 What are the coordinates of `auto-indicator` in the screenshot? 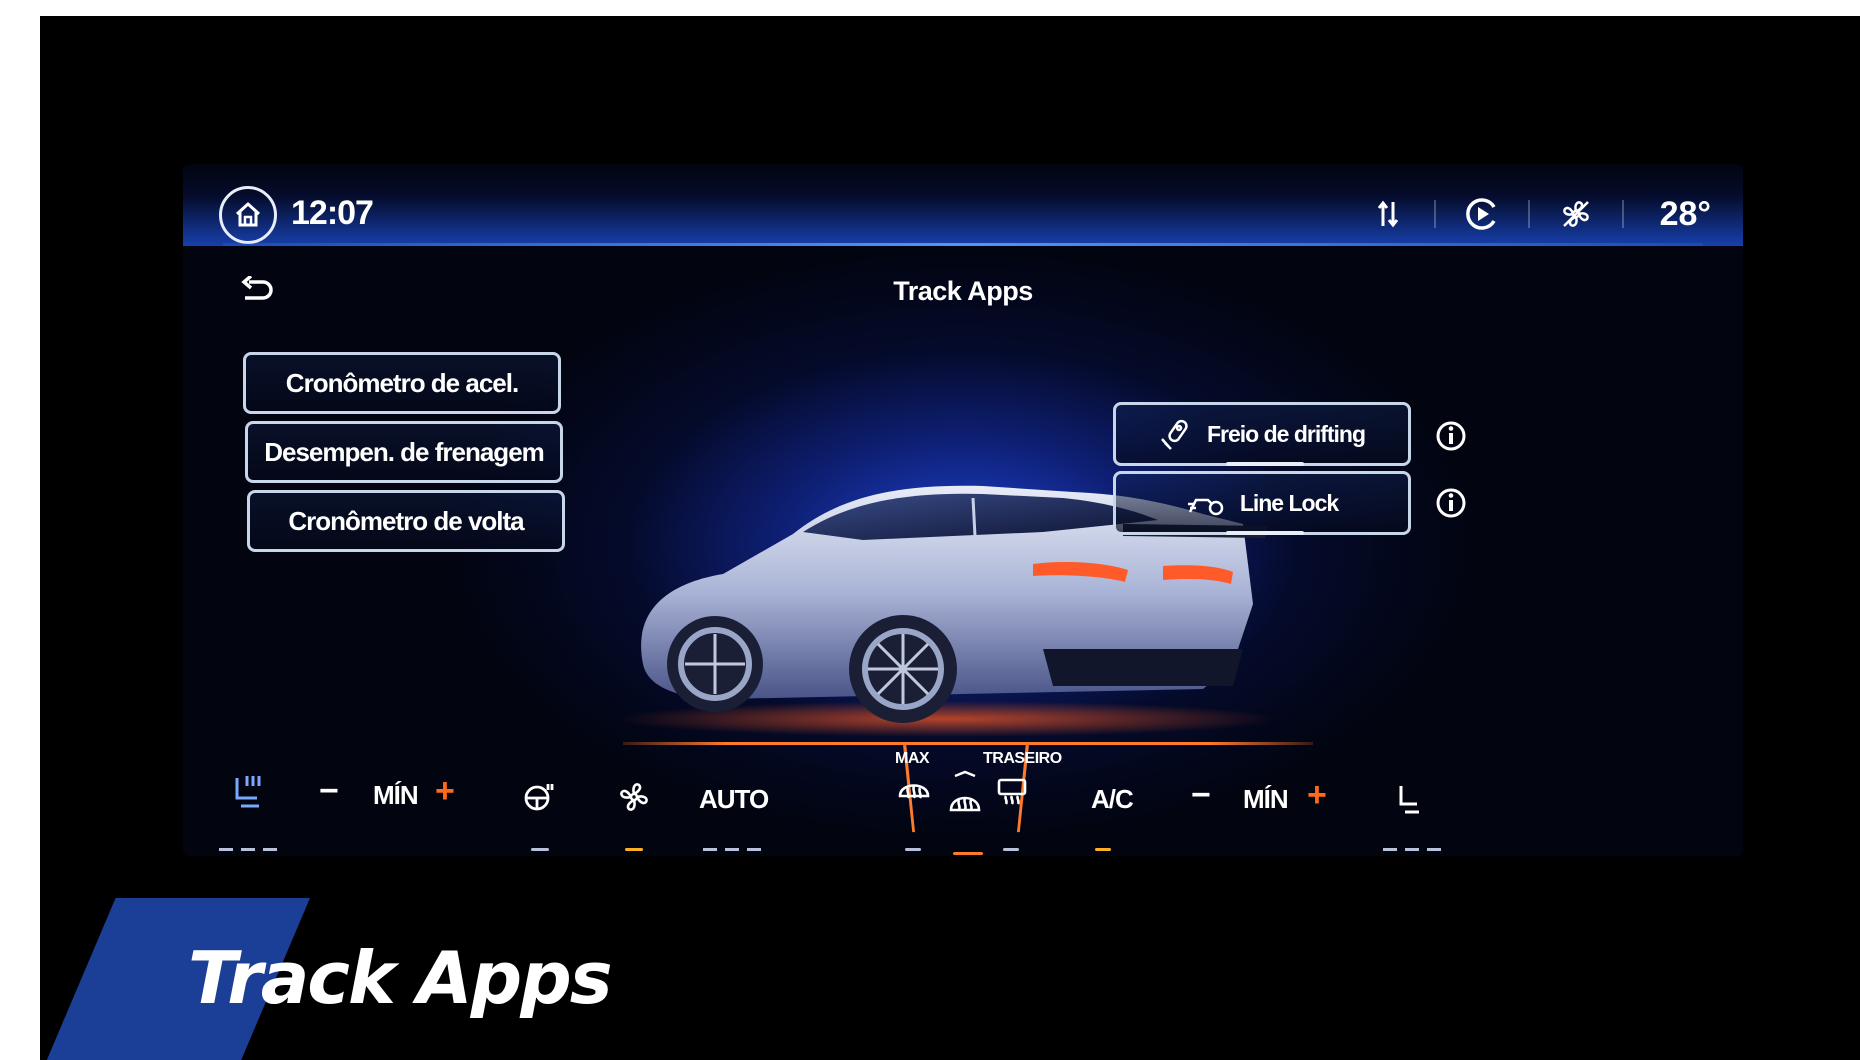 It's located at (732, 849).